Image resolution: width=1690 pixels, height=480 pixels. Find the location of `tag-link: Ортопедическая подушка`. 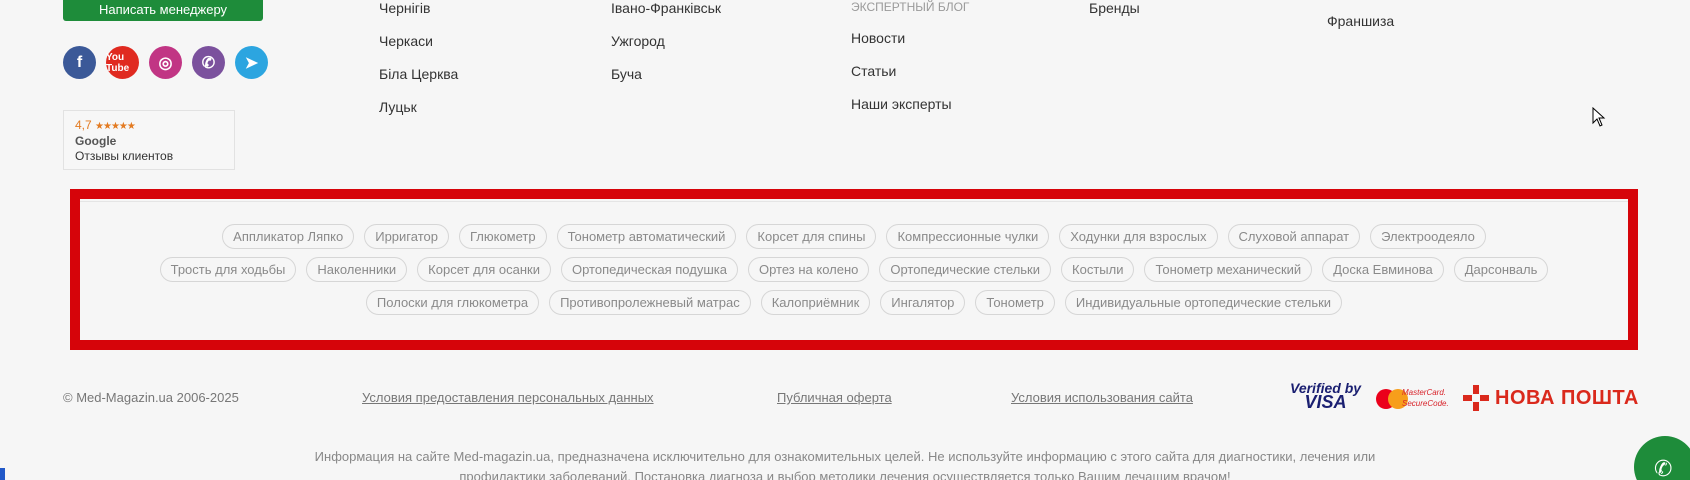

tag-link: Ортопедическая подушка is located at coordinates (649, 269).